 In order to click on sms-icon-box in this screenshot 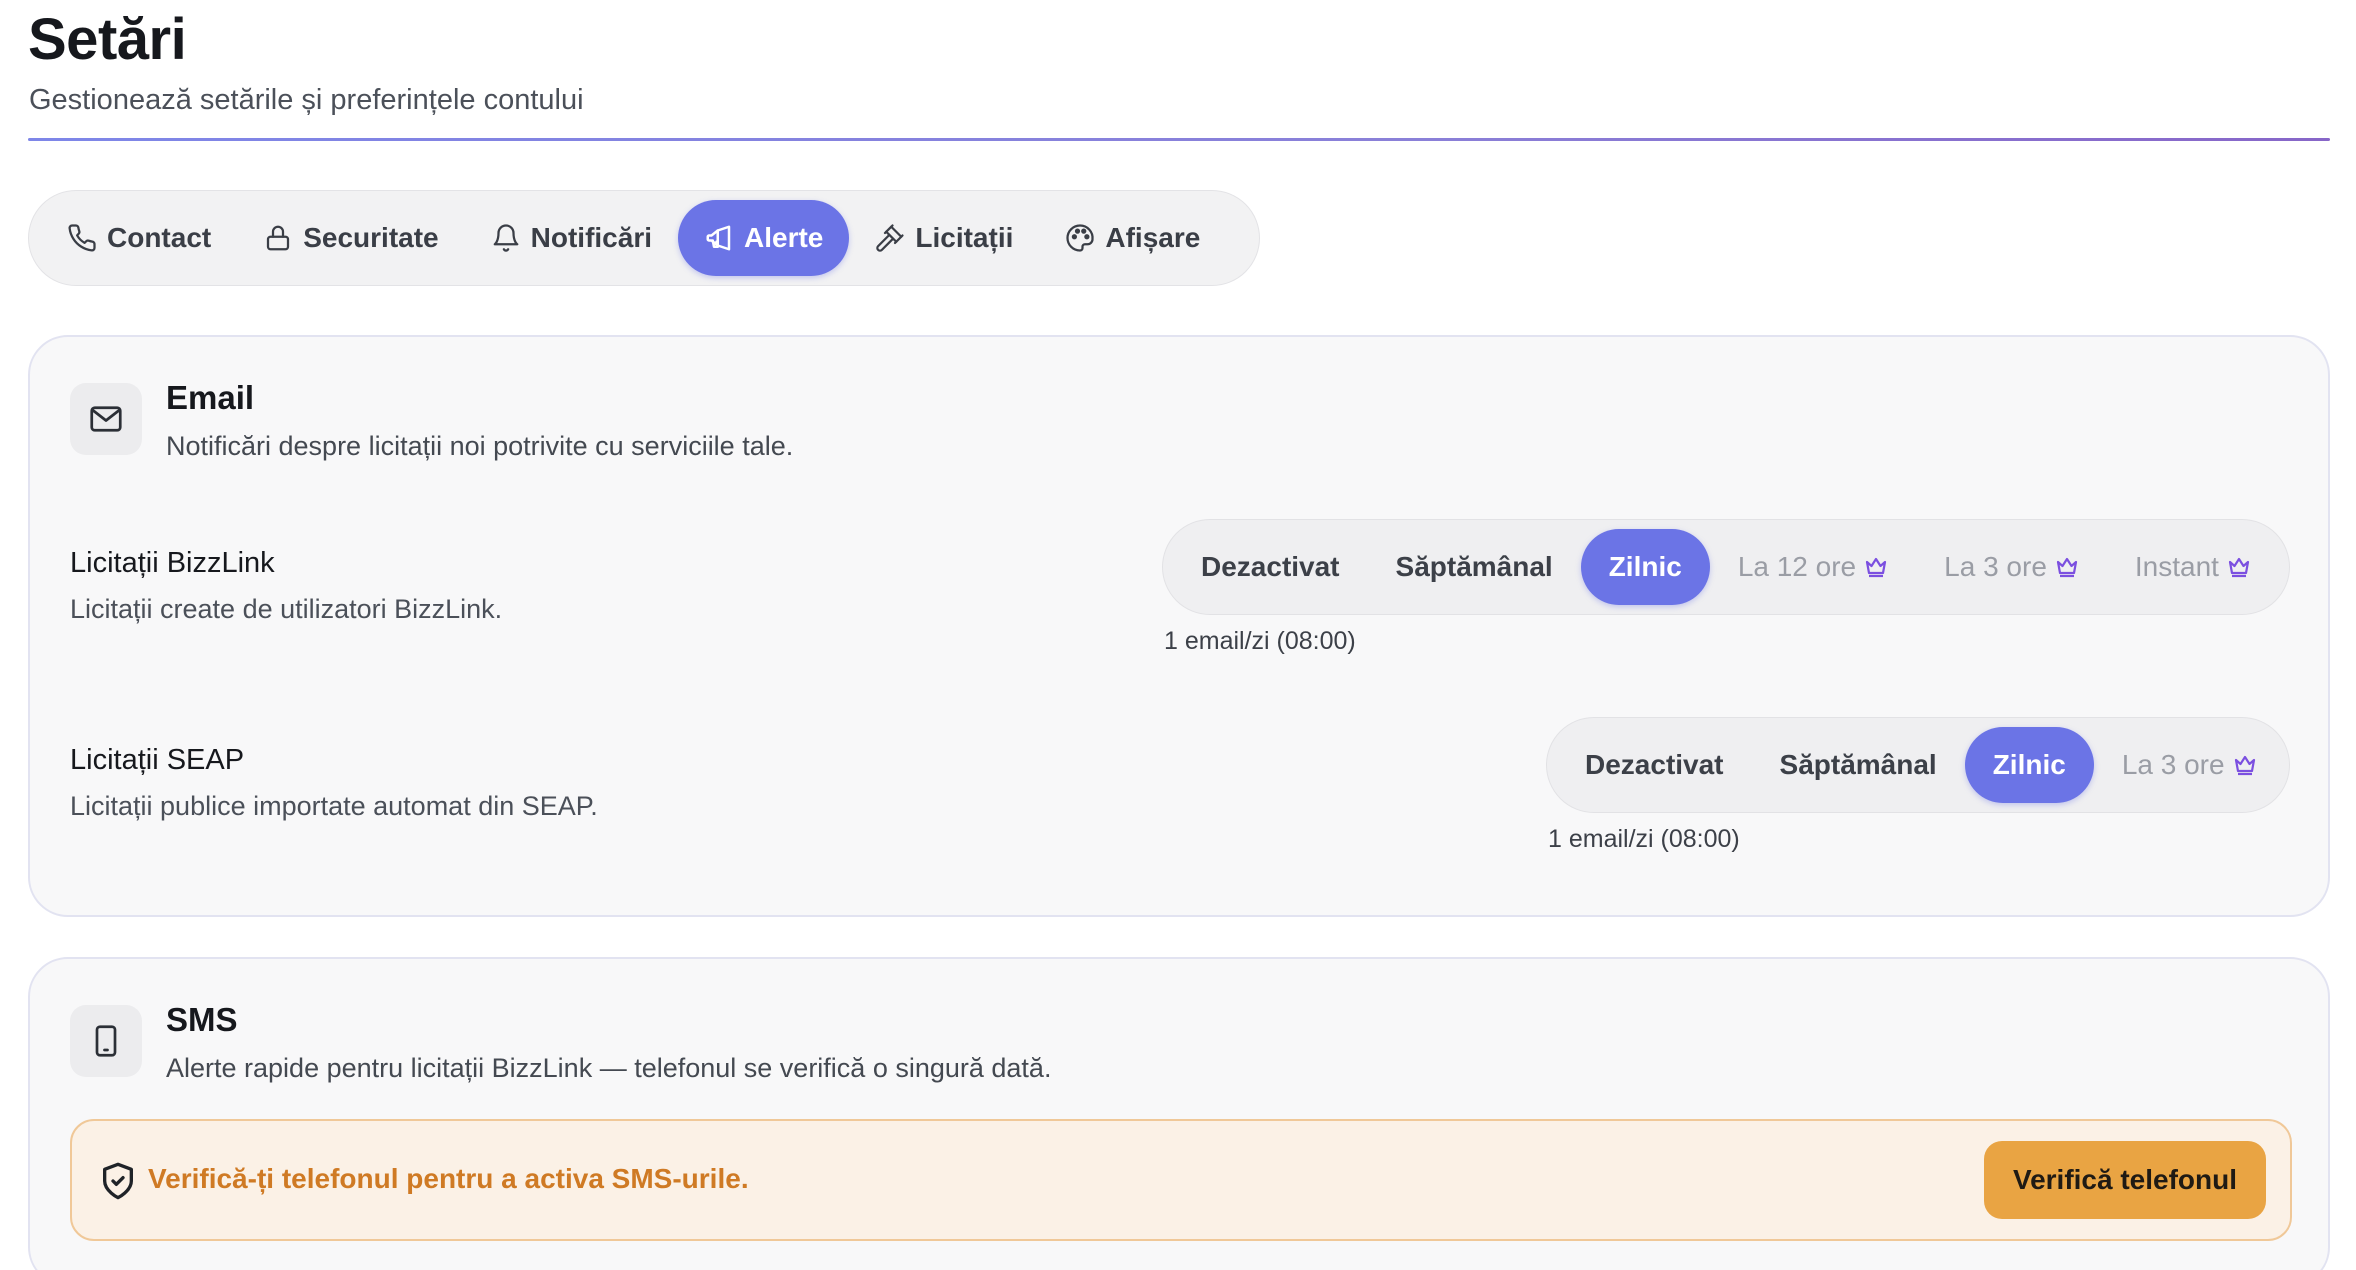, I will do `click(106, 1041)`.